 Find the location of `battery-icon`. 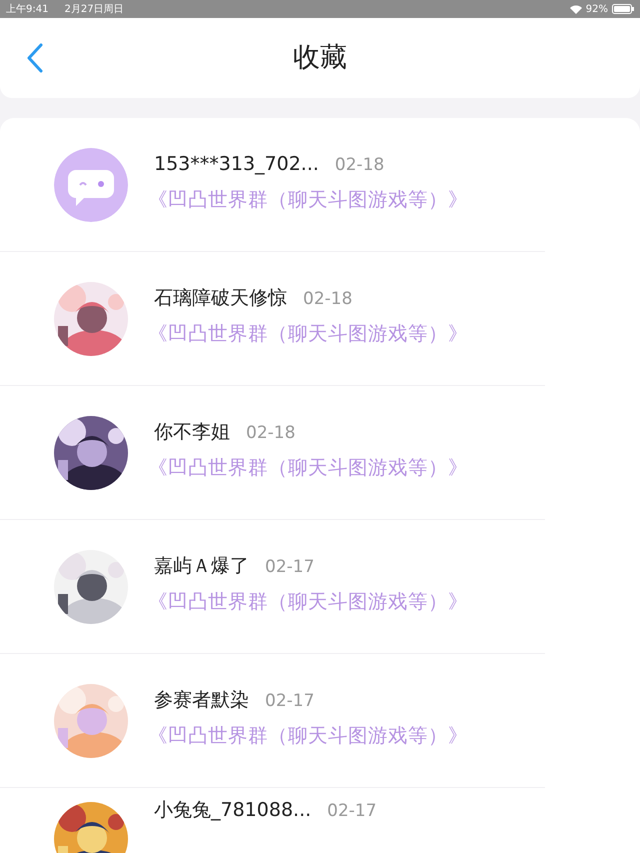

battery-icon is located at coordinates (623, 9).